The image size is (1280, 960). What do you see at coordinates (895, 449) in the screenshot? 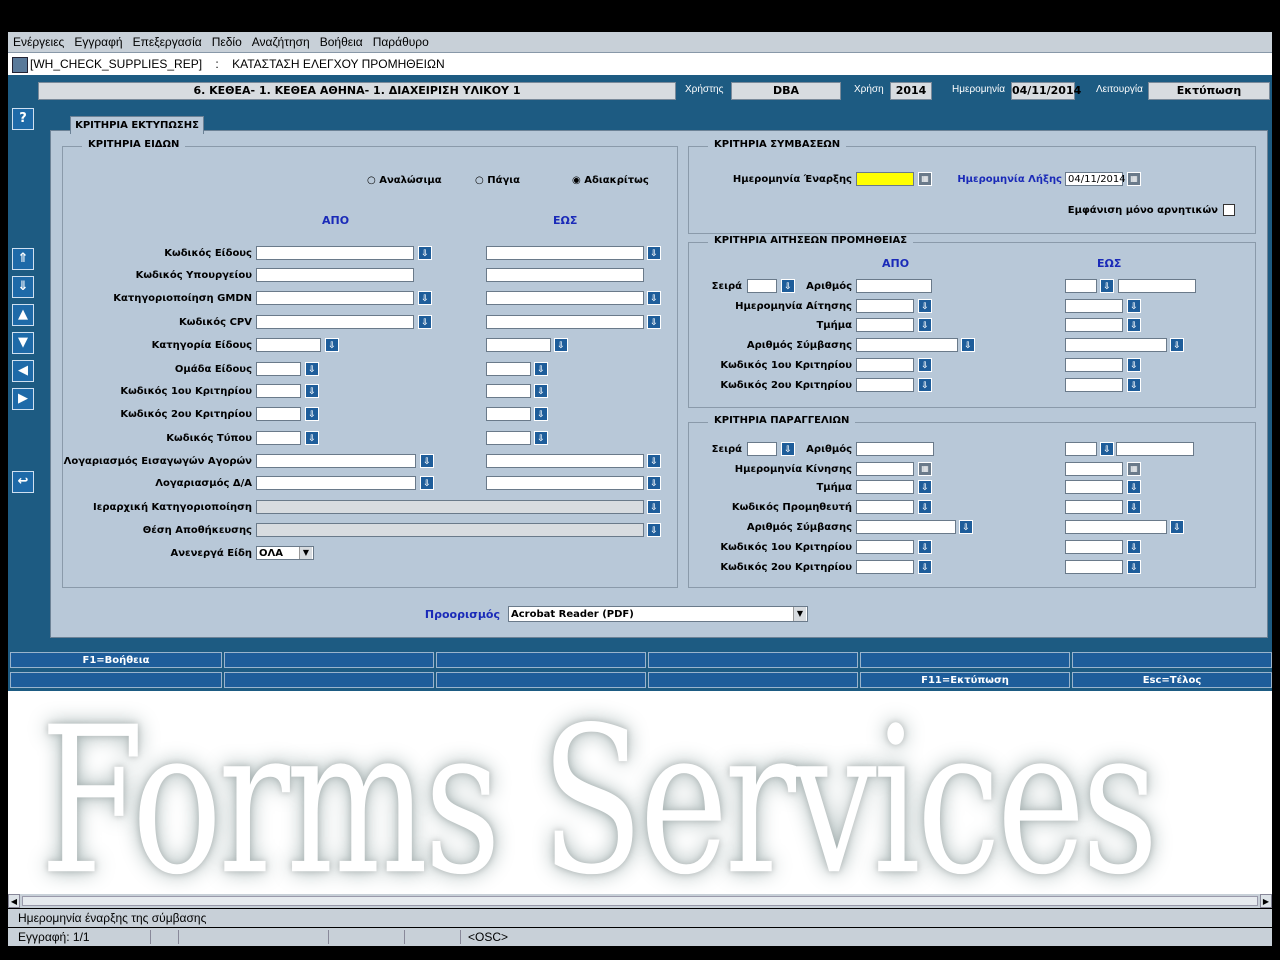
I see `order-number-from` at bounding box center [895, 449].